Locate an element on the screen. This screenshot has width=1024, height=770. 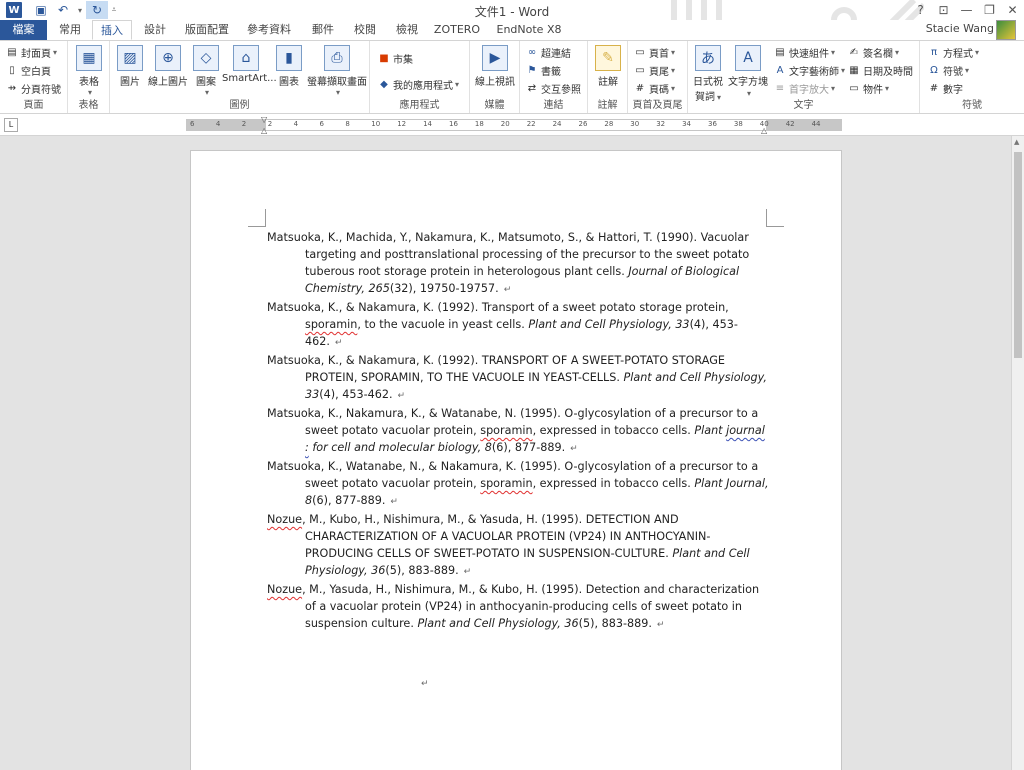
signature-line-button: ✍ 簽名欄 ▾ is located at coordinates (873, 52).